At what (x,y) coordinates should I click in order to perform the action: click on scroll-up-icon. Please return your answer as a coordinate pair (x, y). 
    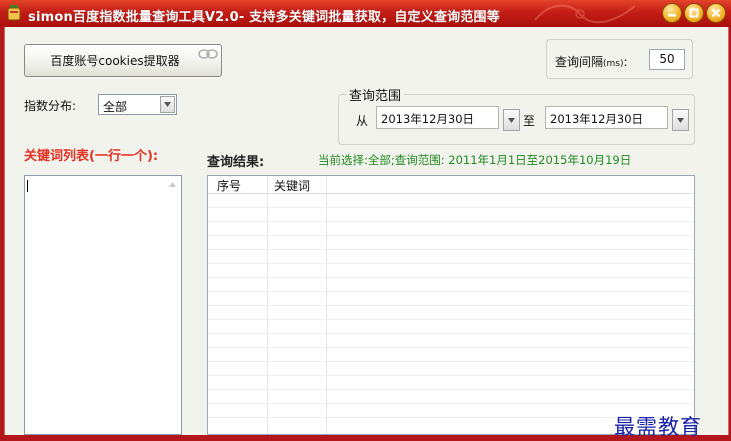
    Looking at the image, I should click on (172, 184).